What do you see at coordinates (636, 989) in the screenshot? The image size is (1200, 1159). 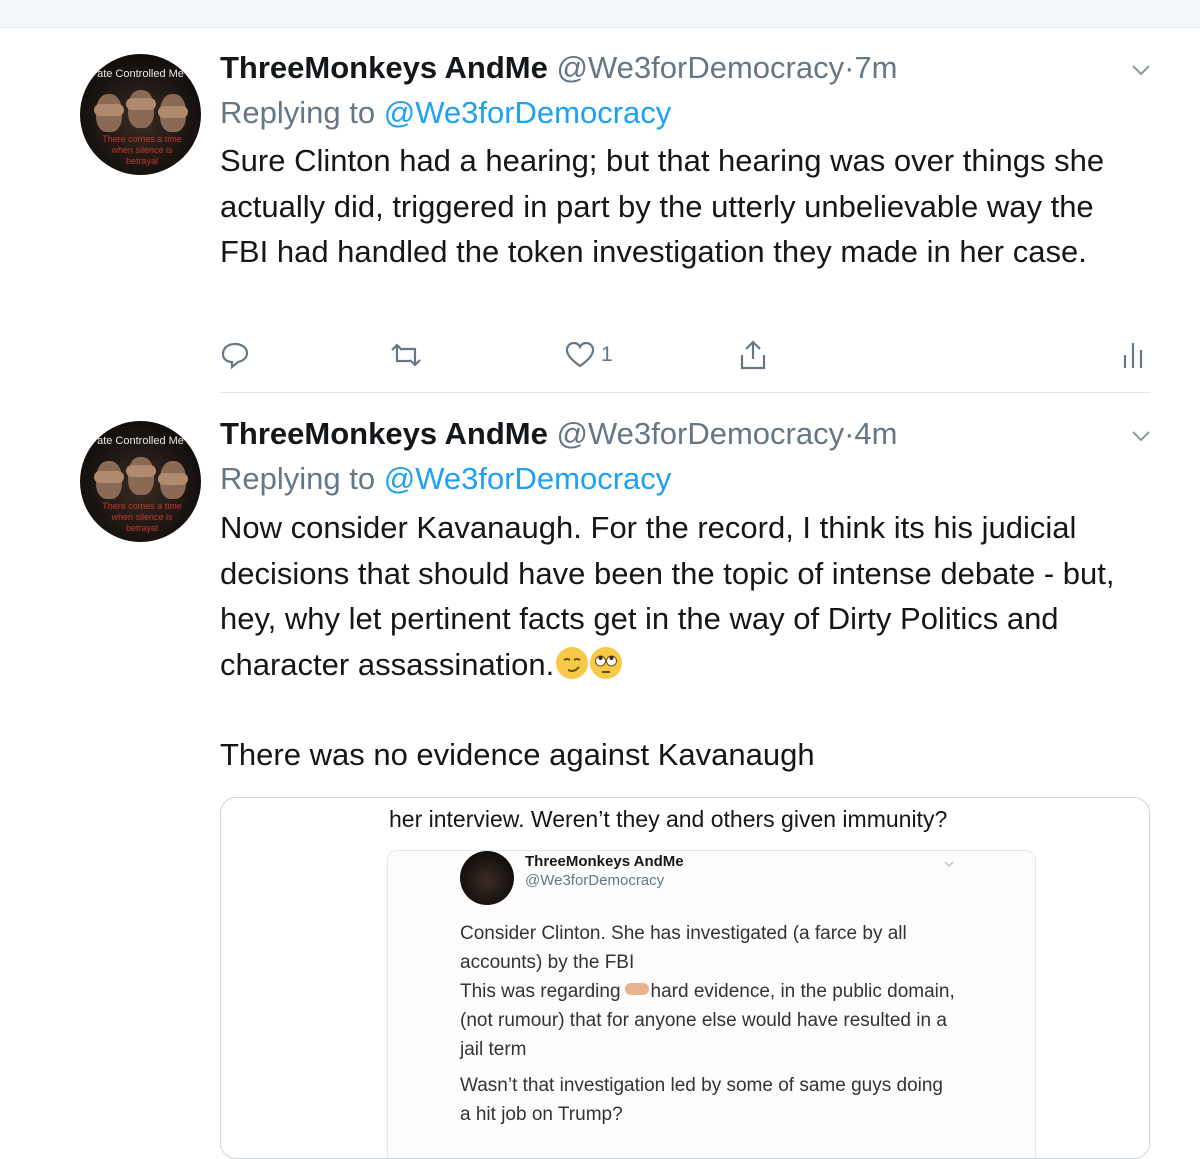 I see `pointing-hand-icon` at bounding box center [636, 989].